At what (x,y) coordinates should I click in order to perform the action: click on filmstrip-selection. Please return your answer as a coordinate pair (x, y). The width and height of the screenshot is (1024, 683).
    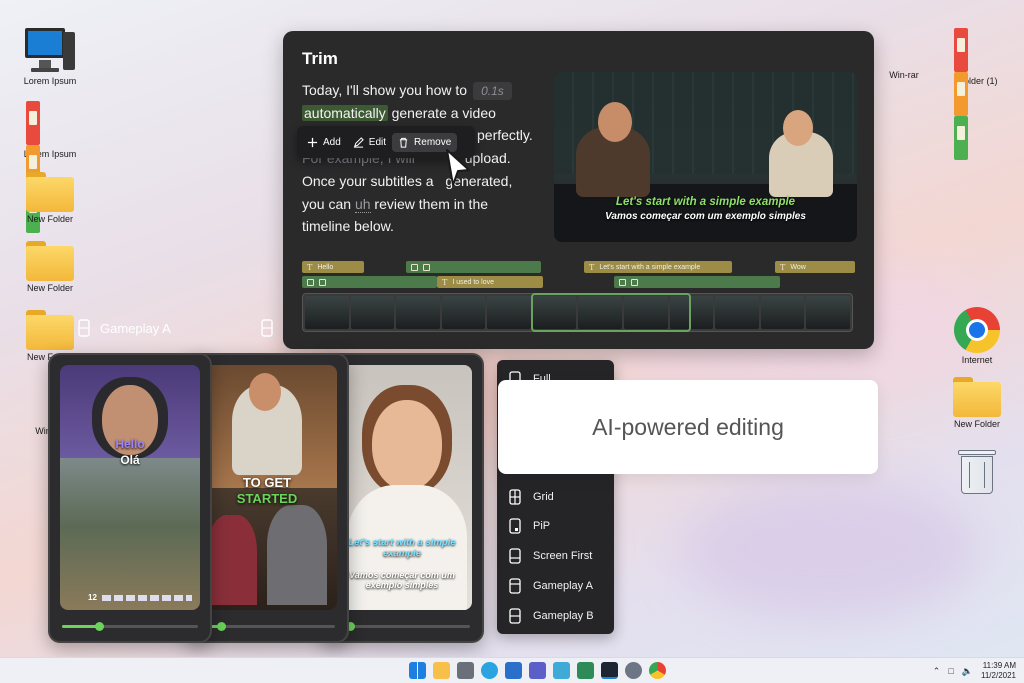
    Looking at the image, I should click on (611, 312).